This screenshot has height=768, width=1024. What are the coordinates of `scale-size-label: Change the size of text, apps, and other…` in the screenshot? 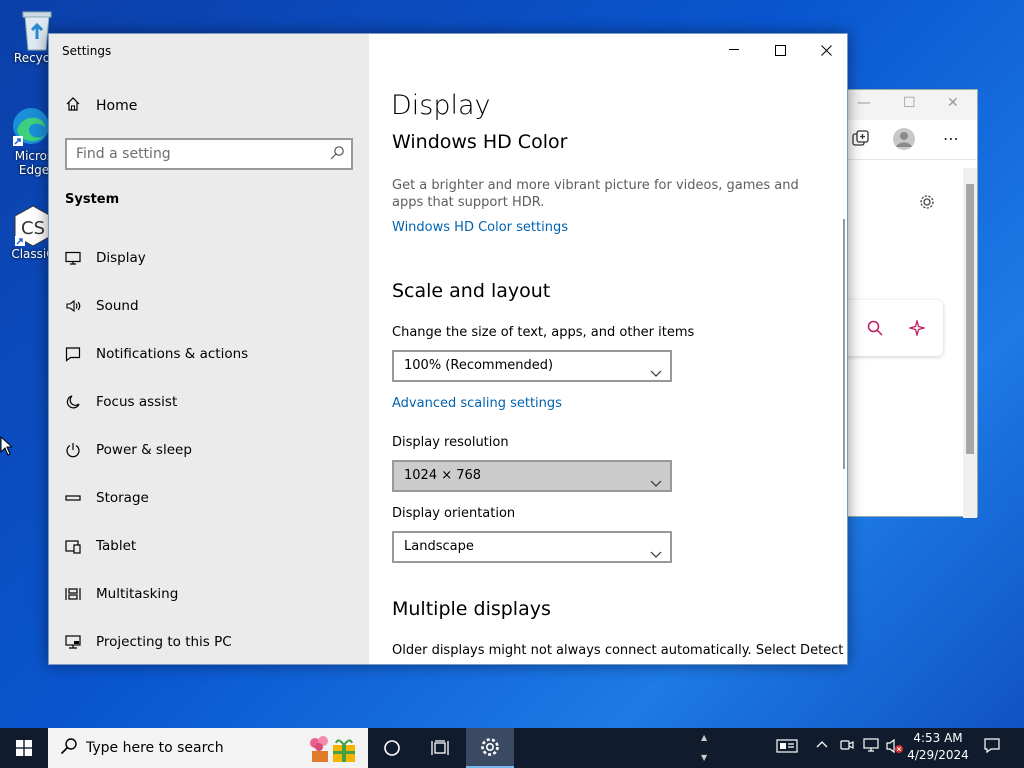 It's located at (543, 332).